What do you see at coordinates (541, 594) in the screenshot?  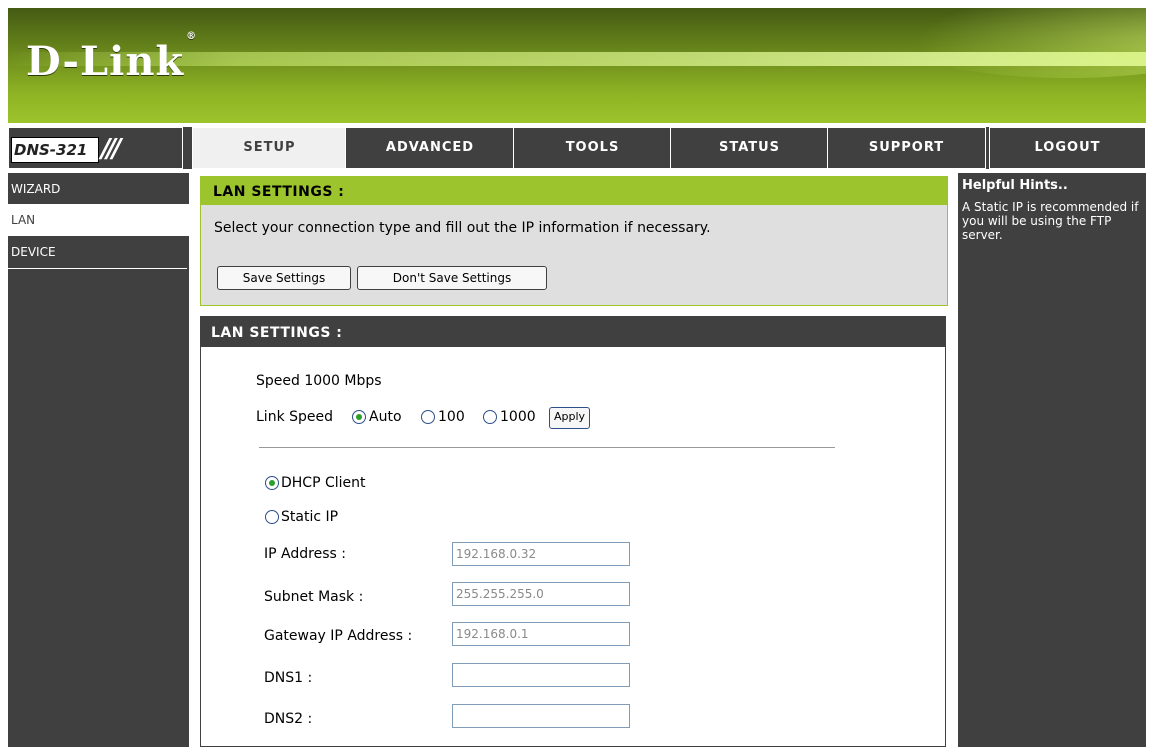 I see `subnet-mask-field: 255.255.255.0` at bounding box center [541, 594].